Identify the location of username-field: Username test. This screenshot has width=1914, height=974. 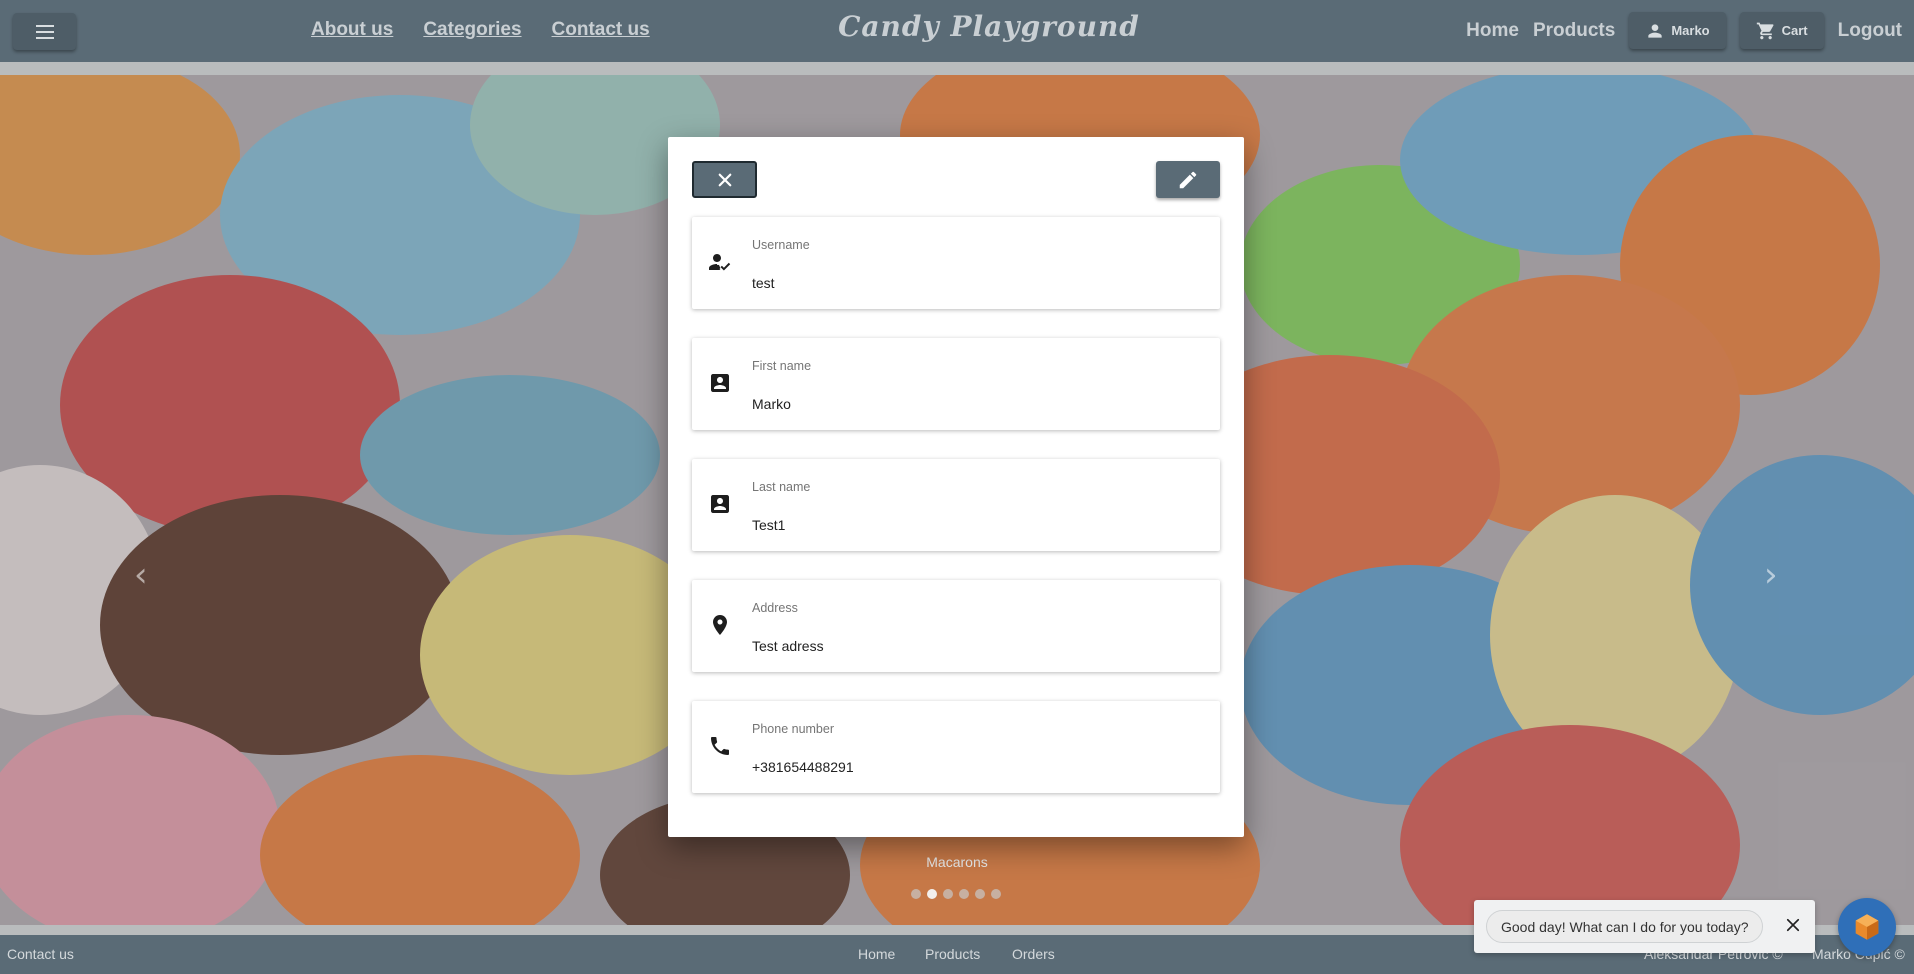
(956, 263).